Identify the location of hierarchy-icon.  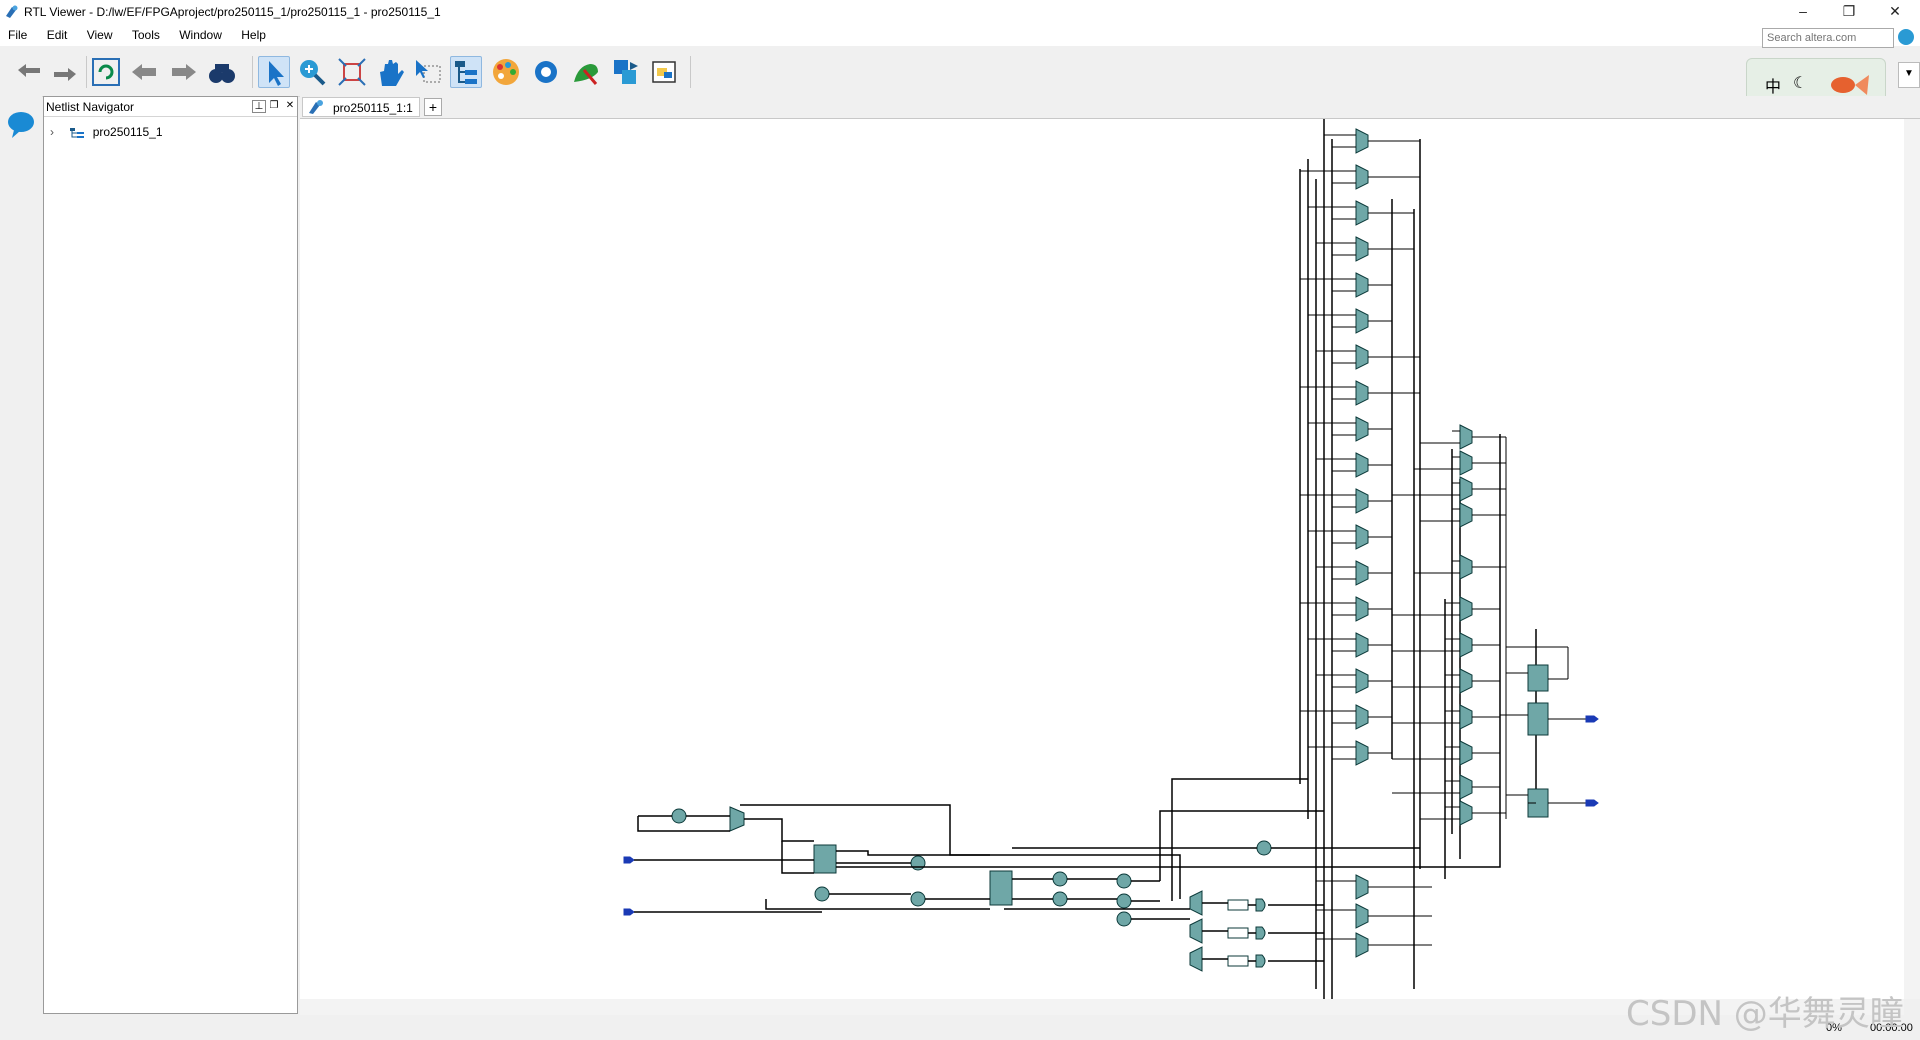
(466, 72).